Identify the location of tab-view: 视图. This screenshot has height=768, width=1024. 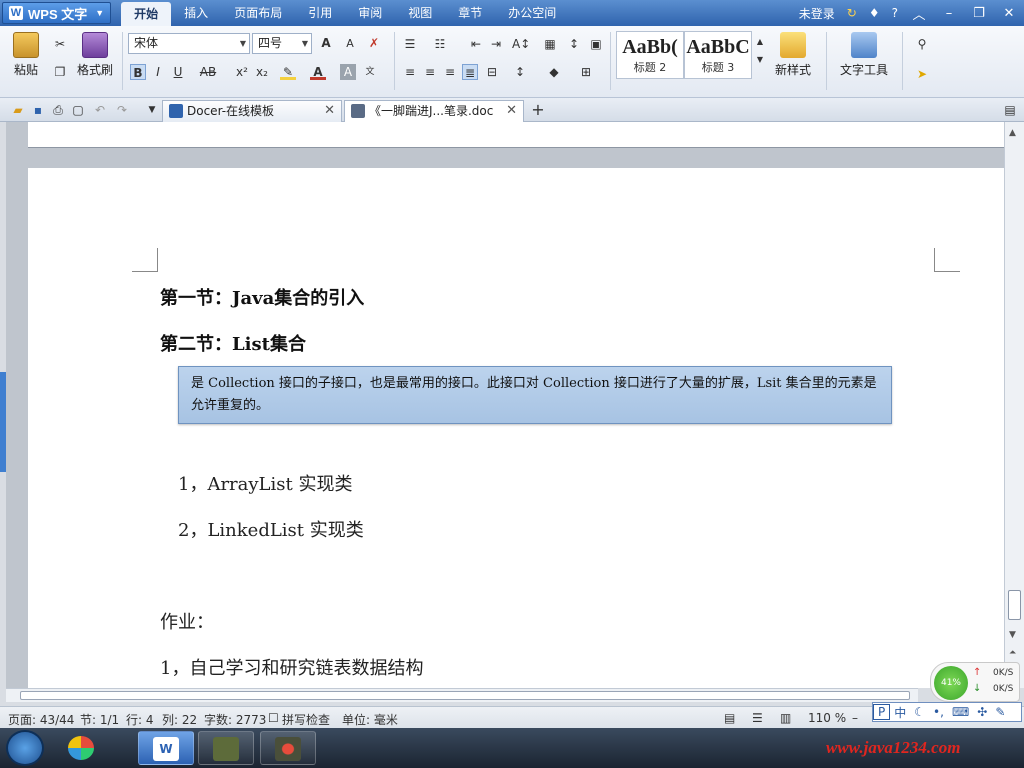
(420, 13).